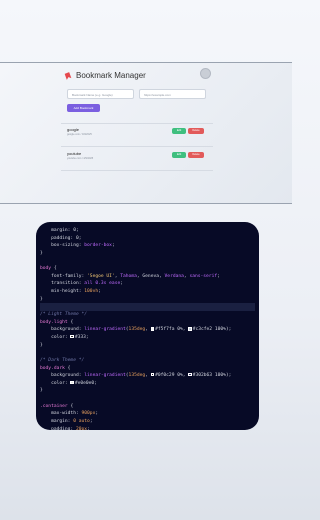  What do you see at coordinates (111, 75) in the screenshot?
I see `app-title: Bookmark Manager` at bounding box center [111, 75].